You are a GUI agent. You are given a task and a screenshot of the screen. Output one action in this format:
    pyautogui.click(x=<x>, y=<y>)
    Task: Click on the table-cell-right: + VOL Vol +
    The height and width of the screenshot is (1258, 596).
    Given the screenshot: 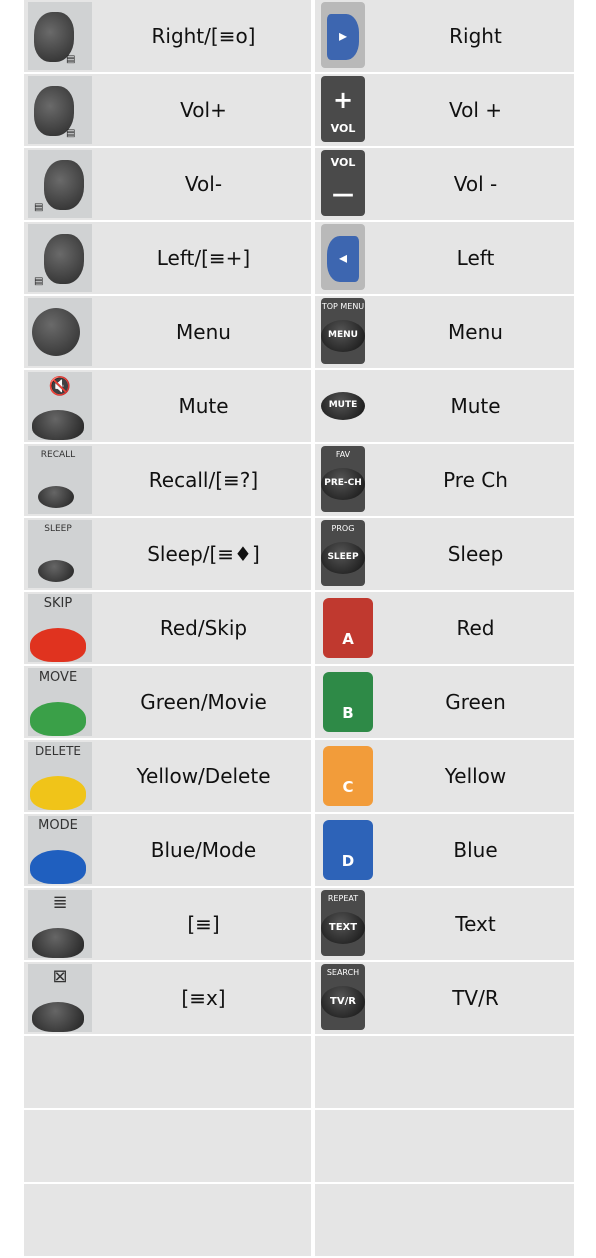 What is the action you would take?
    pyautogui.click(x=444, y=110)
    